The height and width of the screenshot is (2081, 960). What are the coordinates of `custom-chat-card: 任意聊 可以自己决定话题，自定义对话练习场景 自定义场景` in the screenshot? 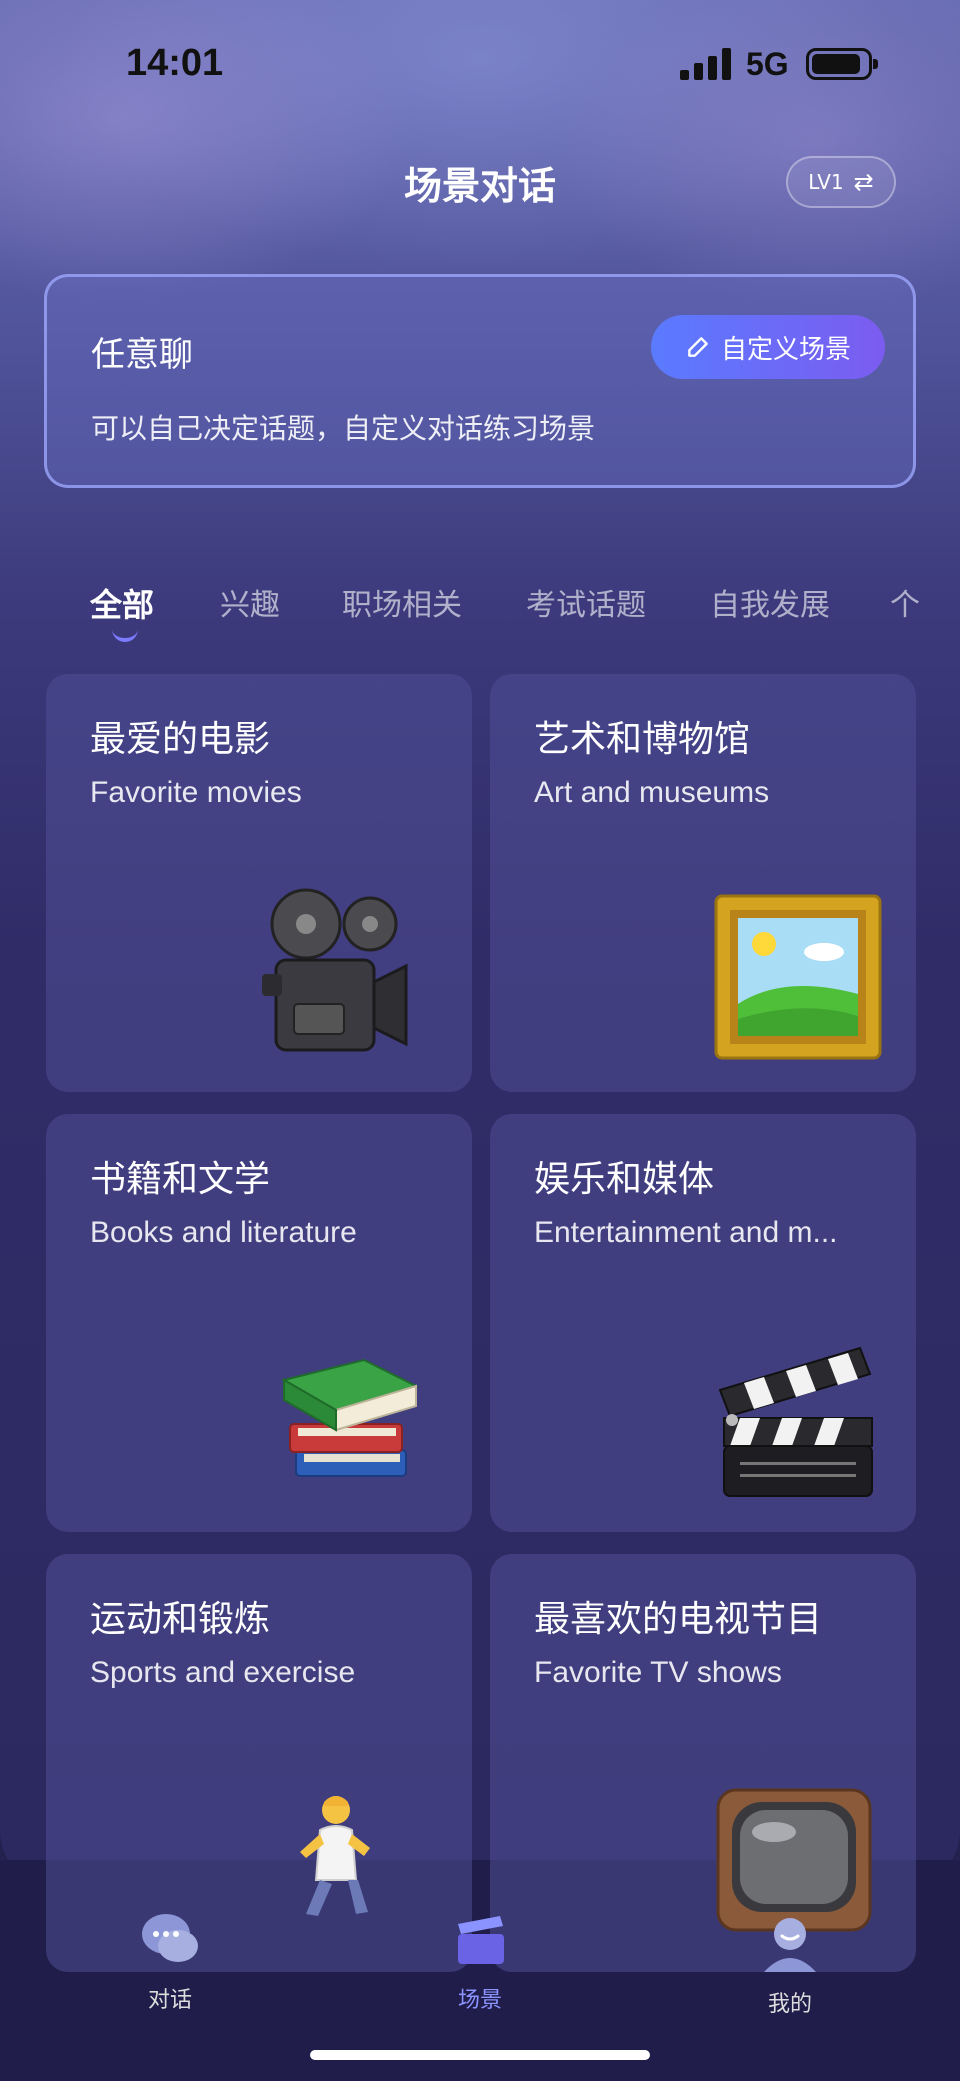 It's located at (480, 381).